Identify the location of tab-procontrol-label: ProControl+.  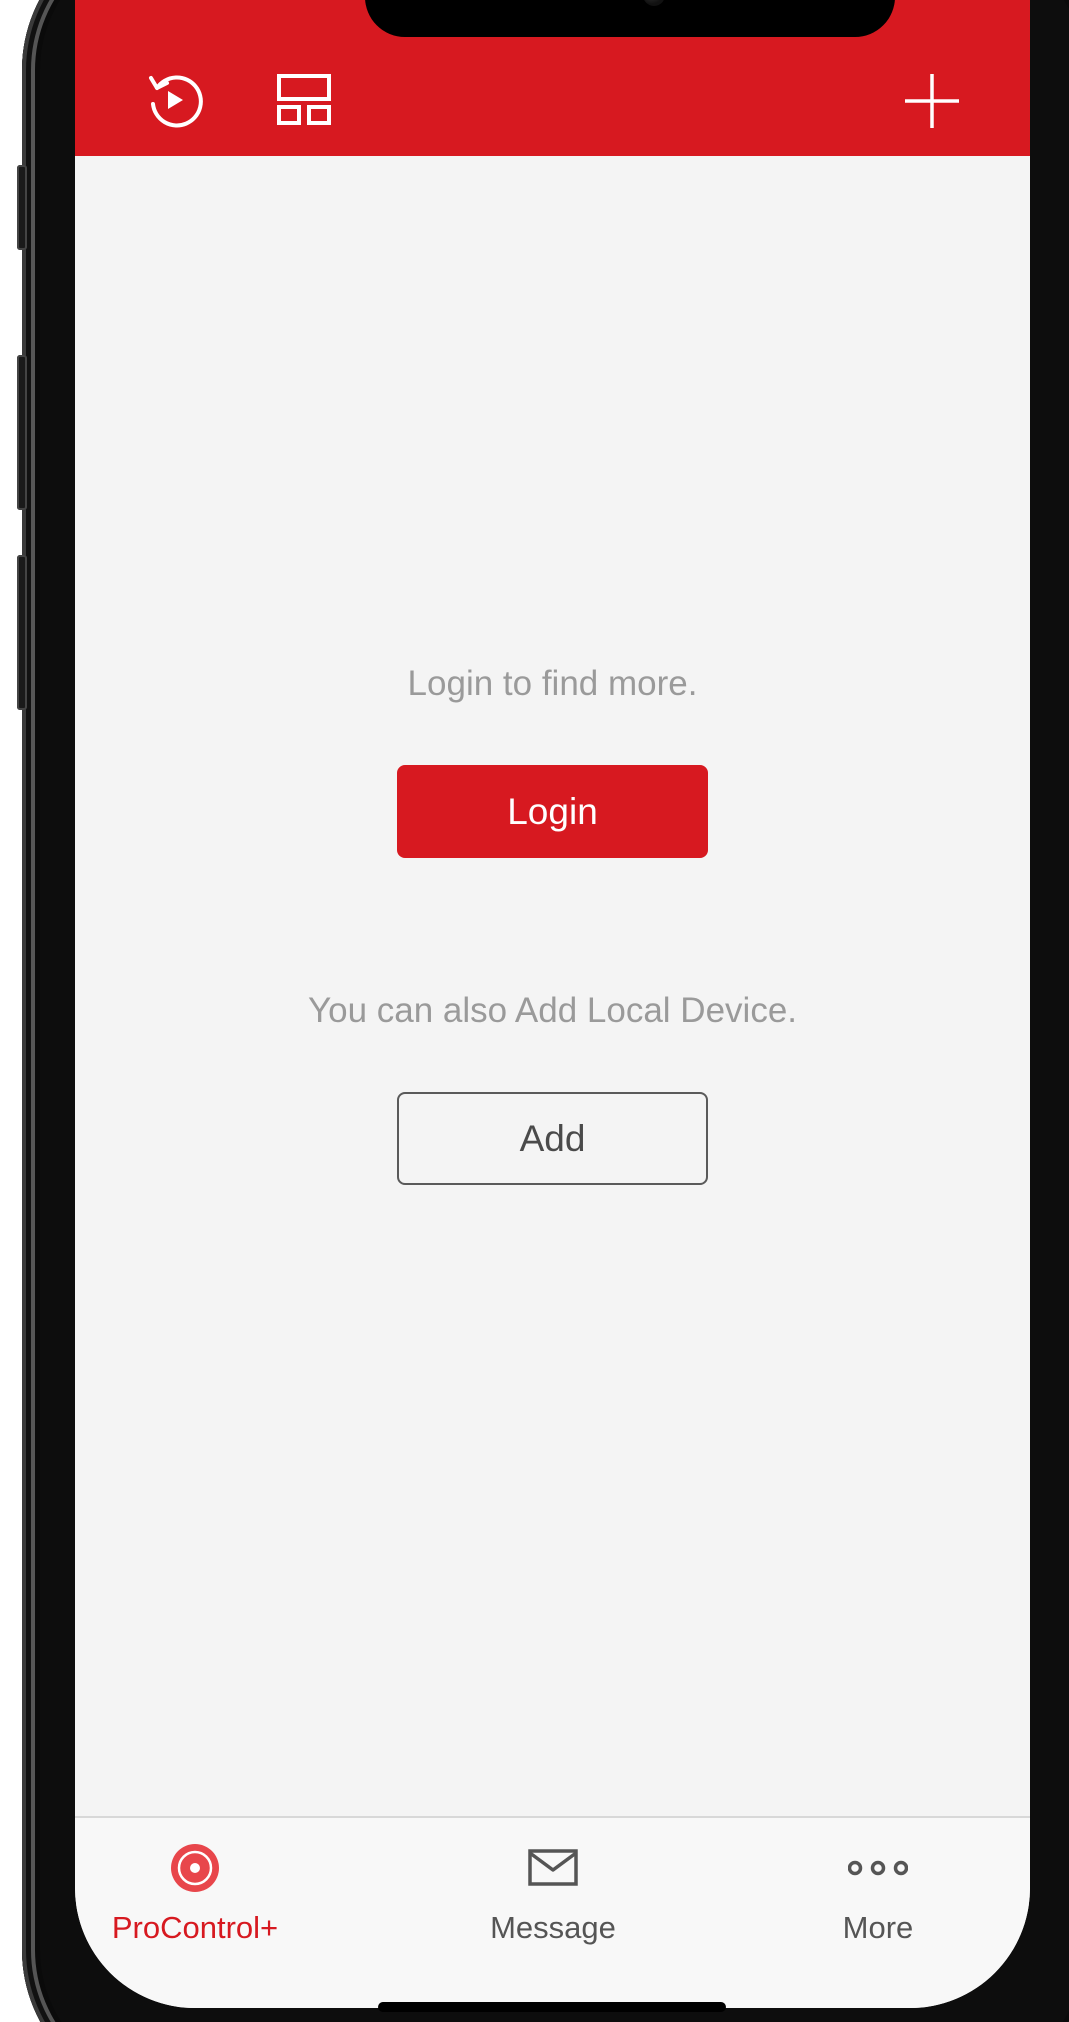
(195, 1927).